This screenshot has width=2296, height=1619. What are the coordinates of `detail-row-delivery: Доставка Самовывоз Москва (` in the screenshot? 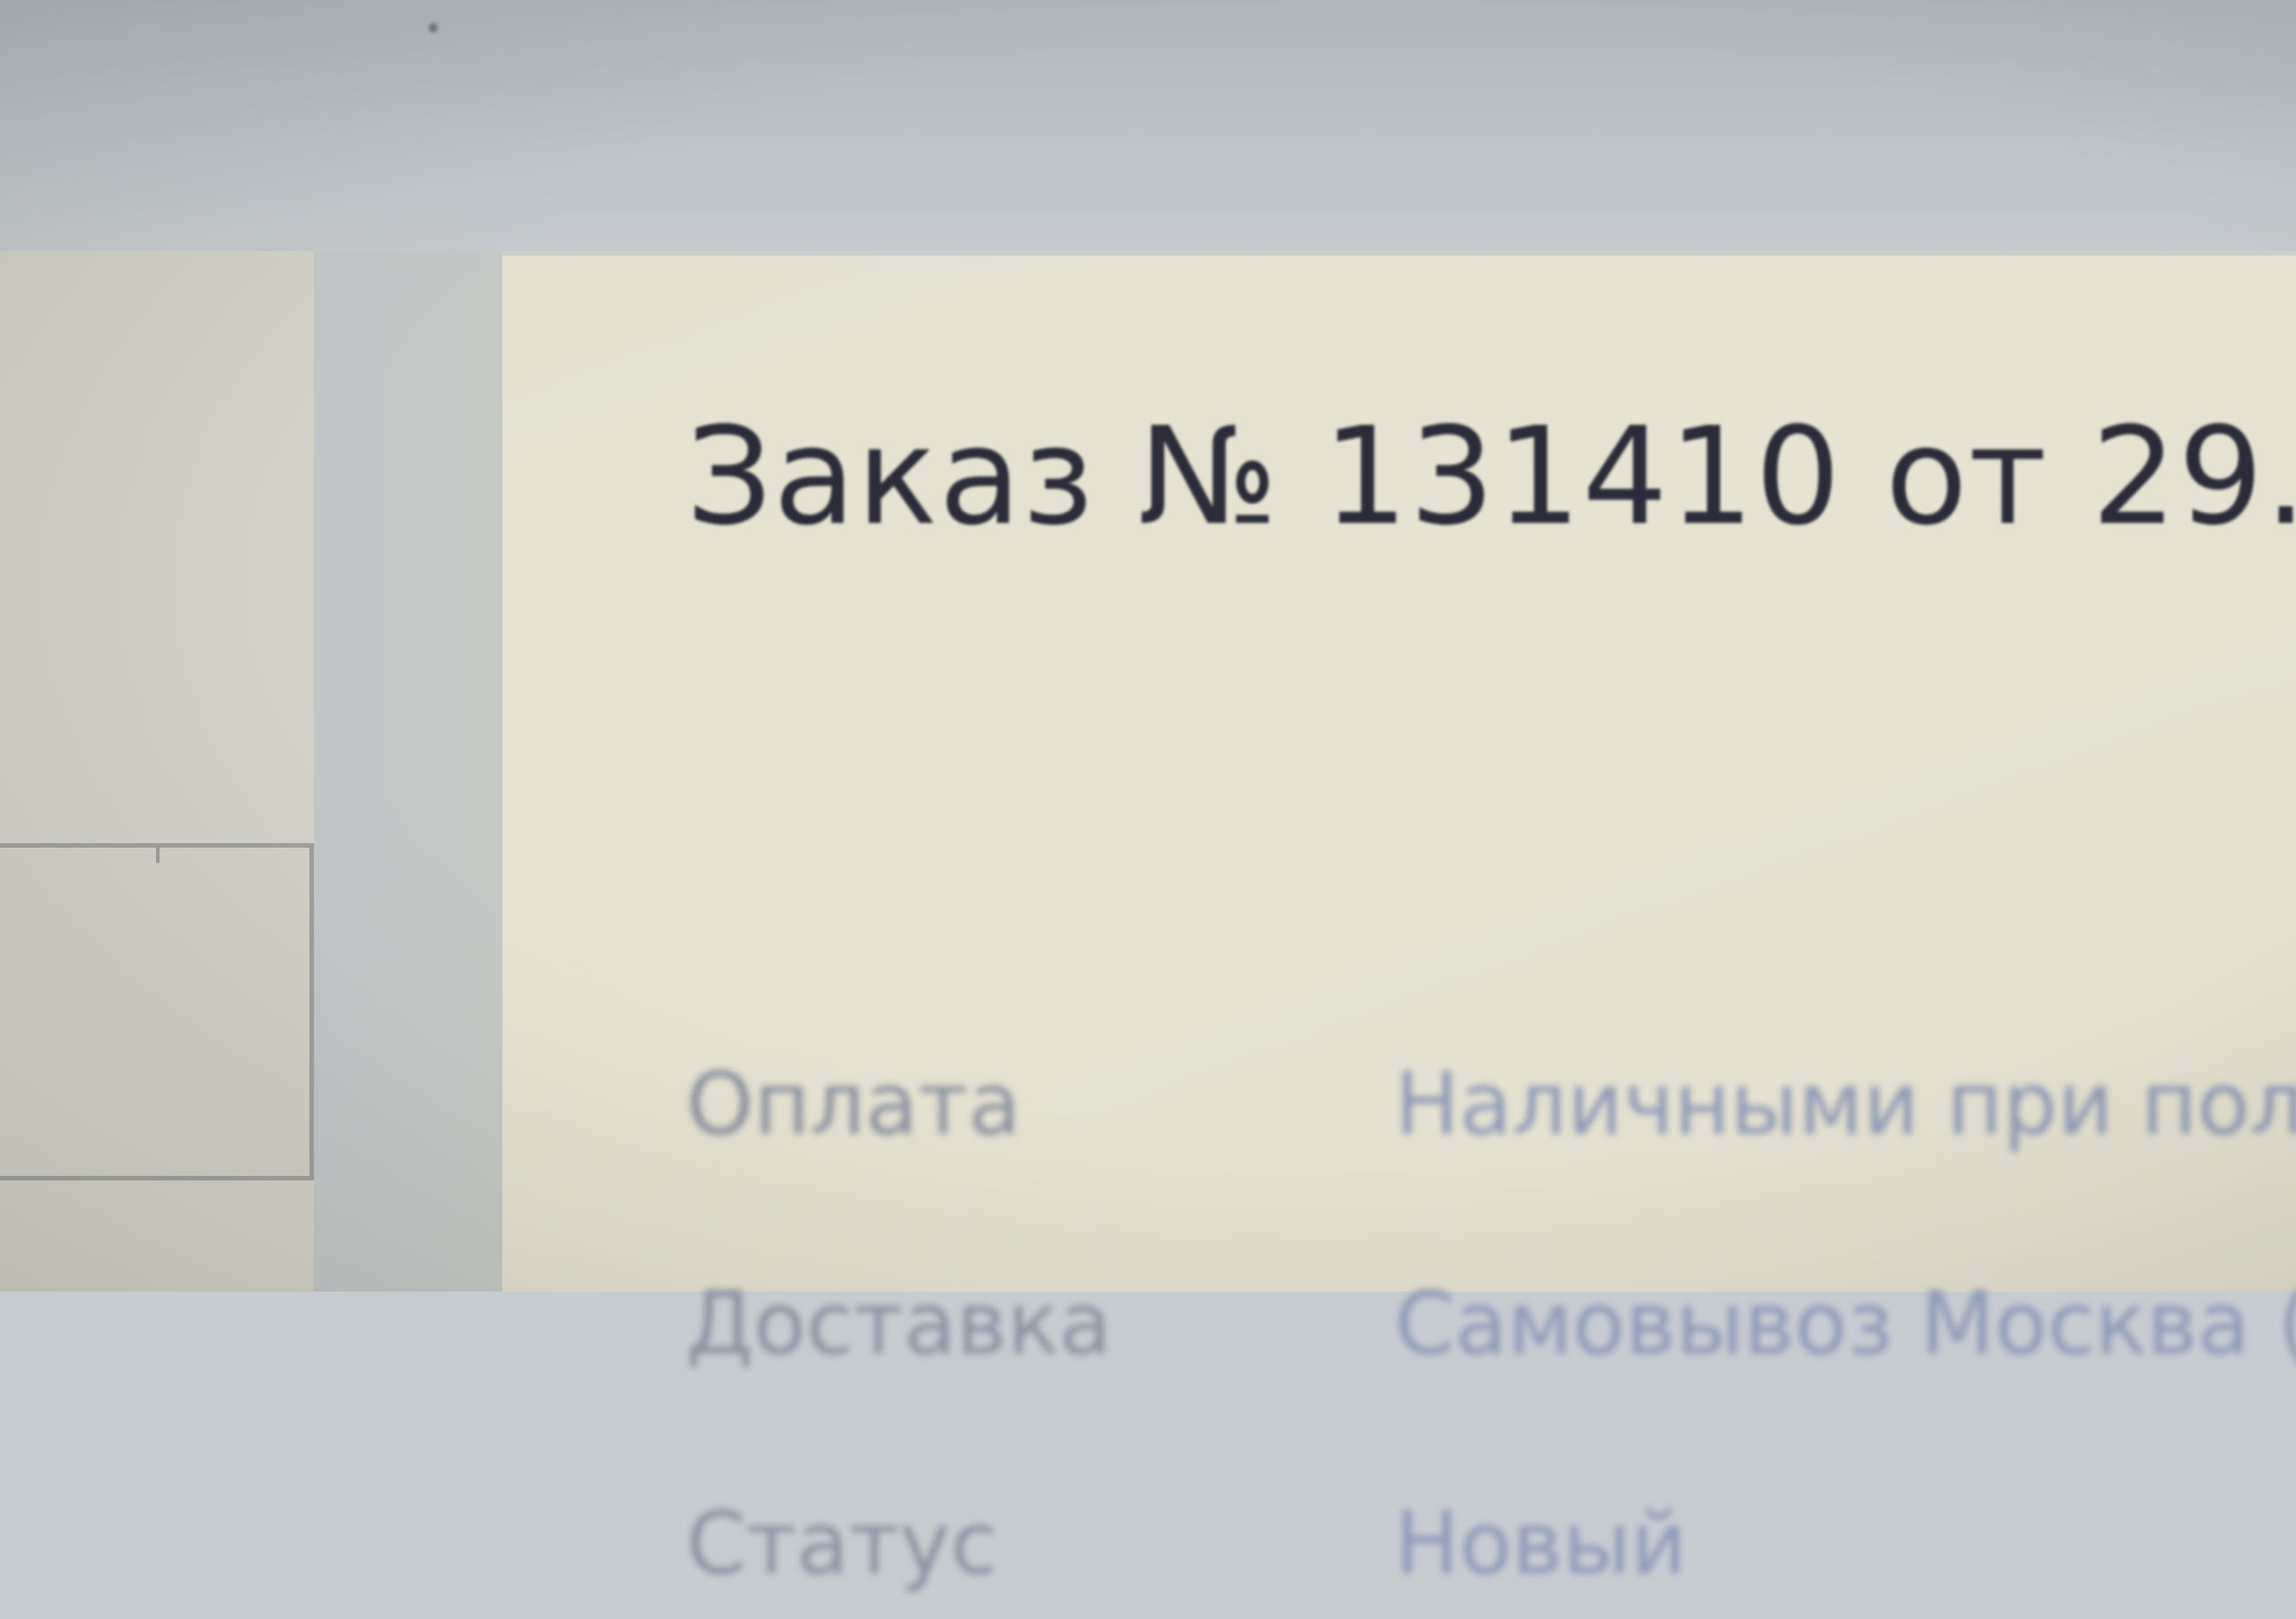 It's located at (1491, 1336).